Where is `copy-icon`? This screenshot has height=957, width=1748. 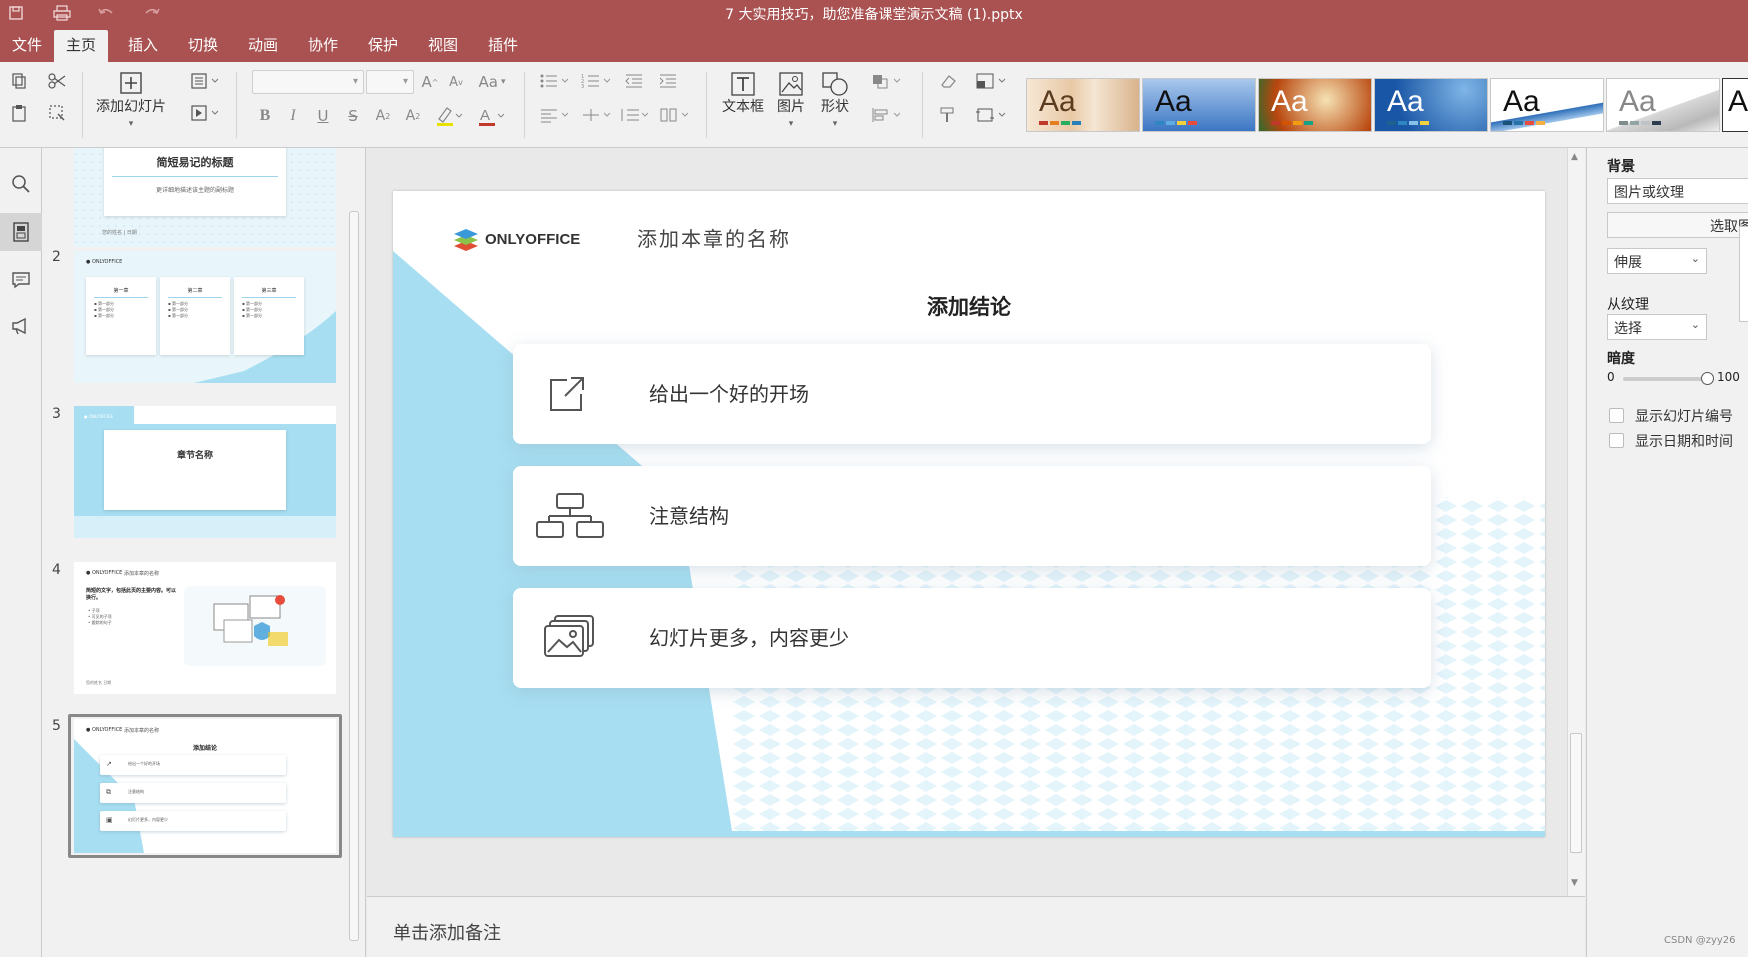 copy-icon is located at coordinates (19, 81).